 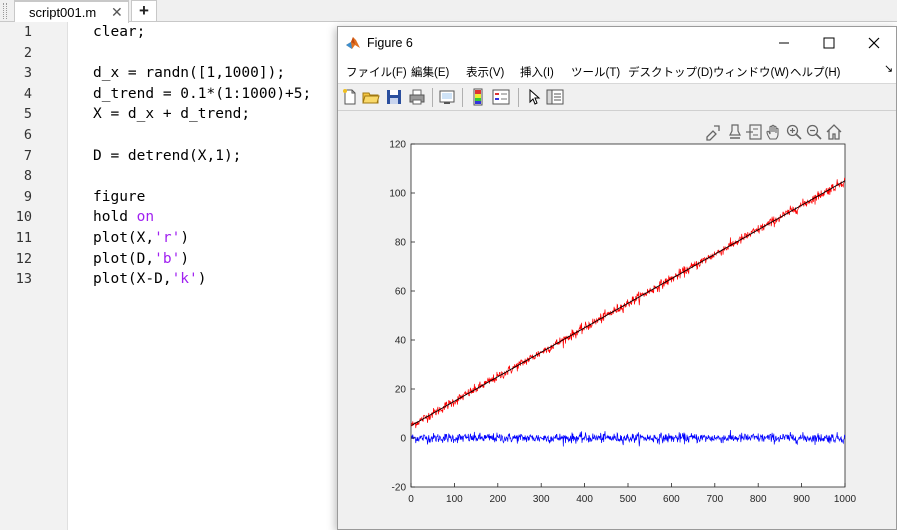 I want to click on code-line: plot(D,'b'), so click(x=141, y=259).